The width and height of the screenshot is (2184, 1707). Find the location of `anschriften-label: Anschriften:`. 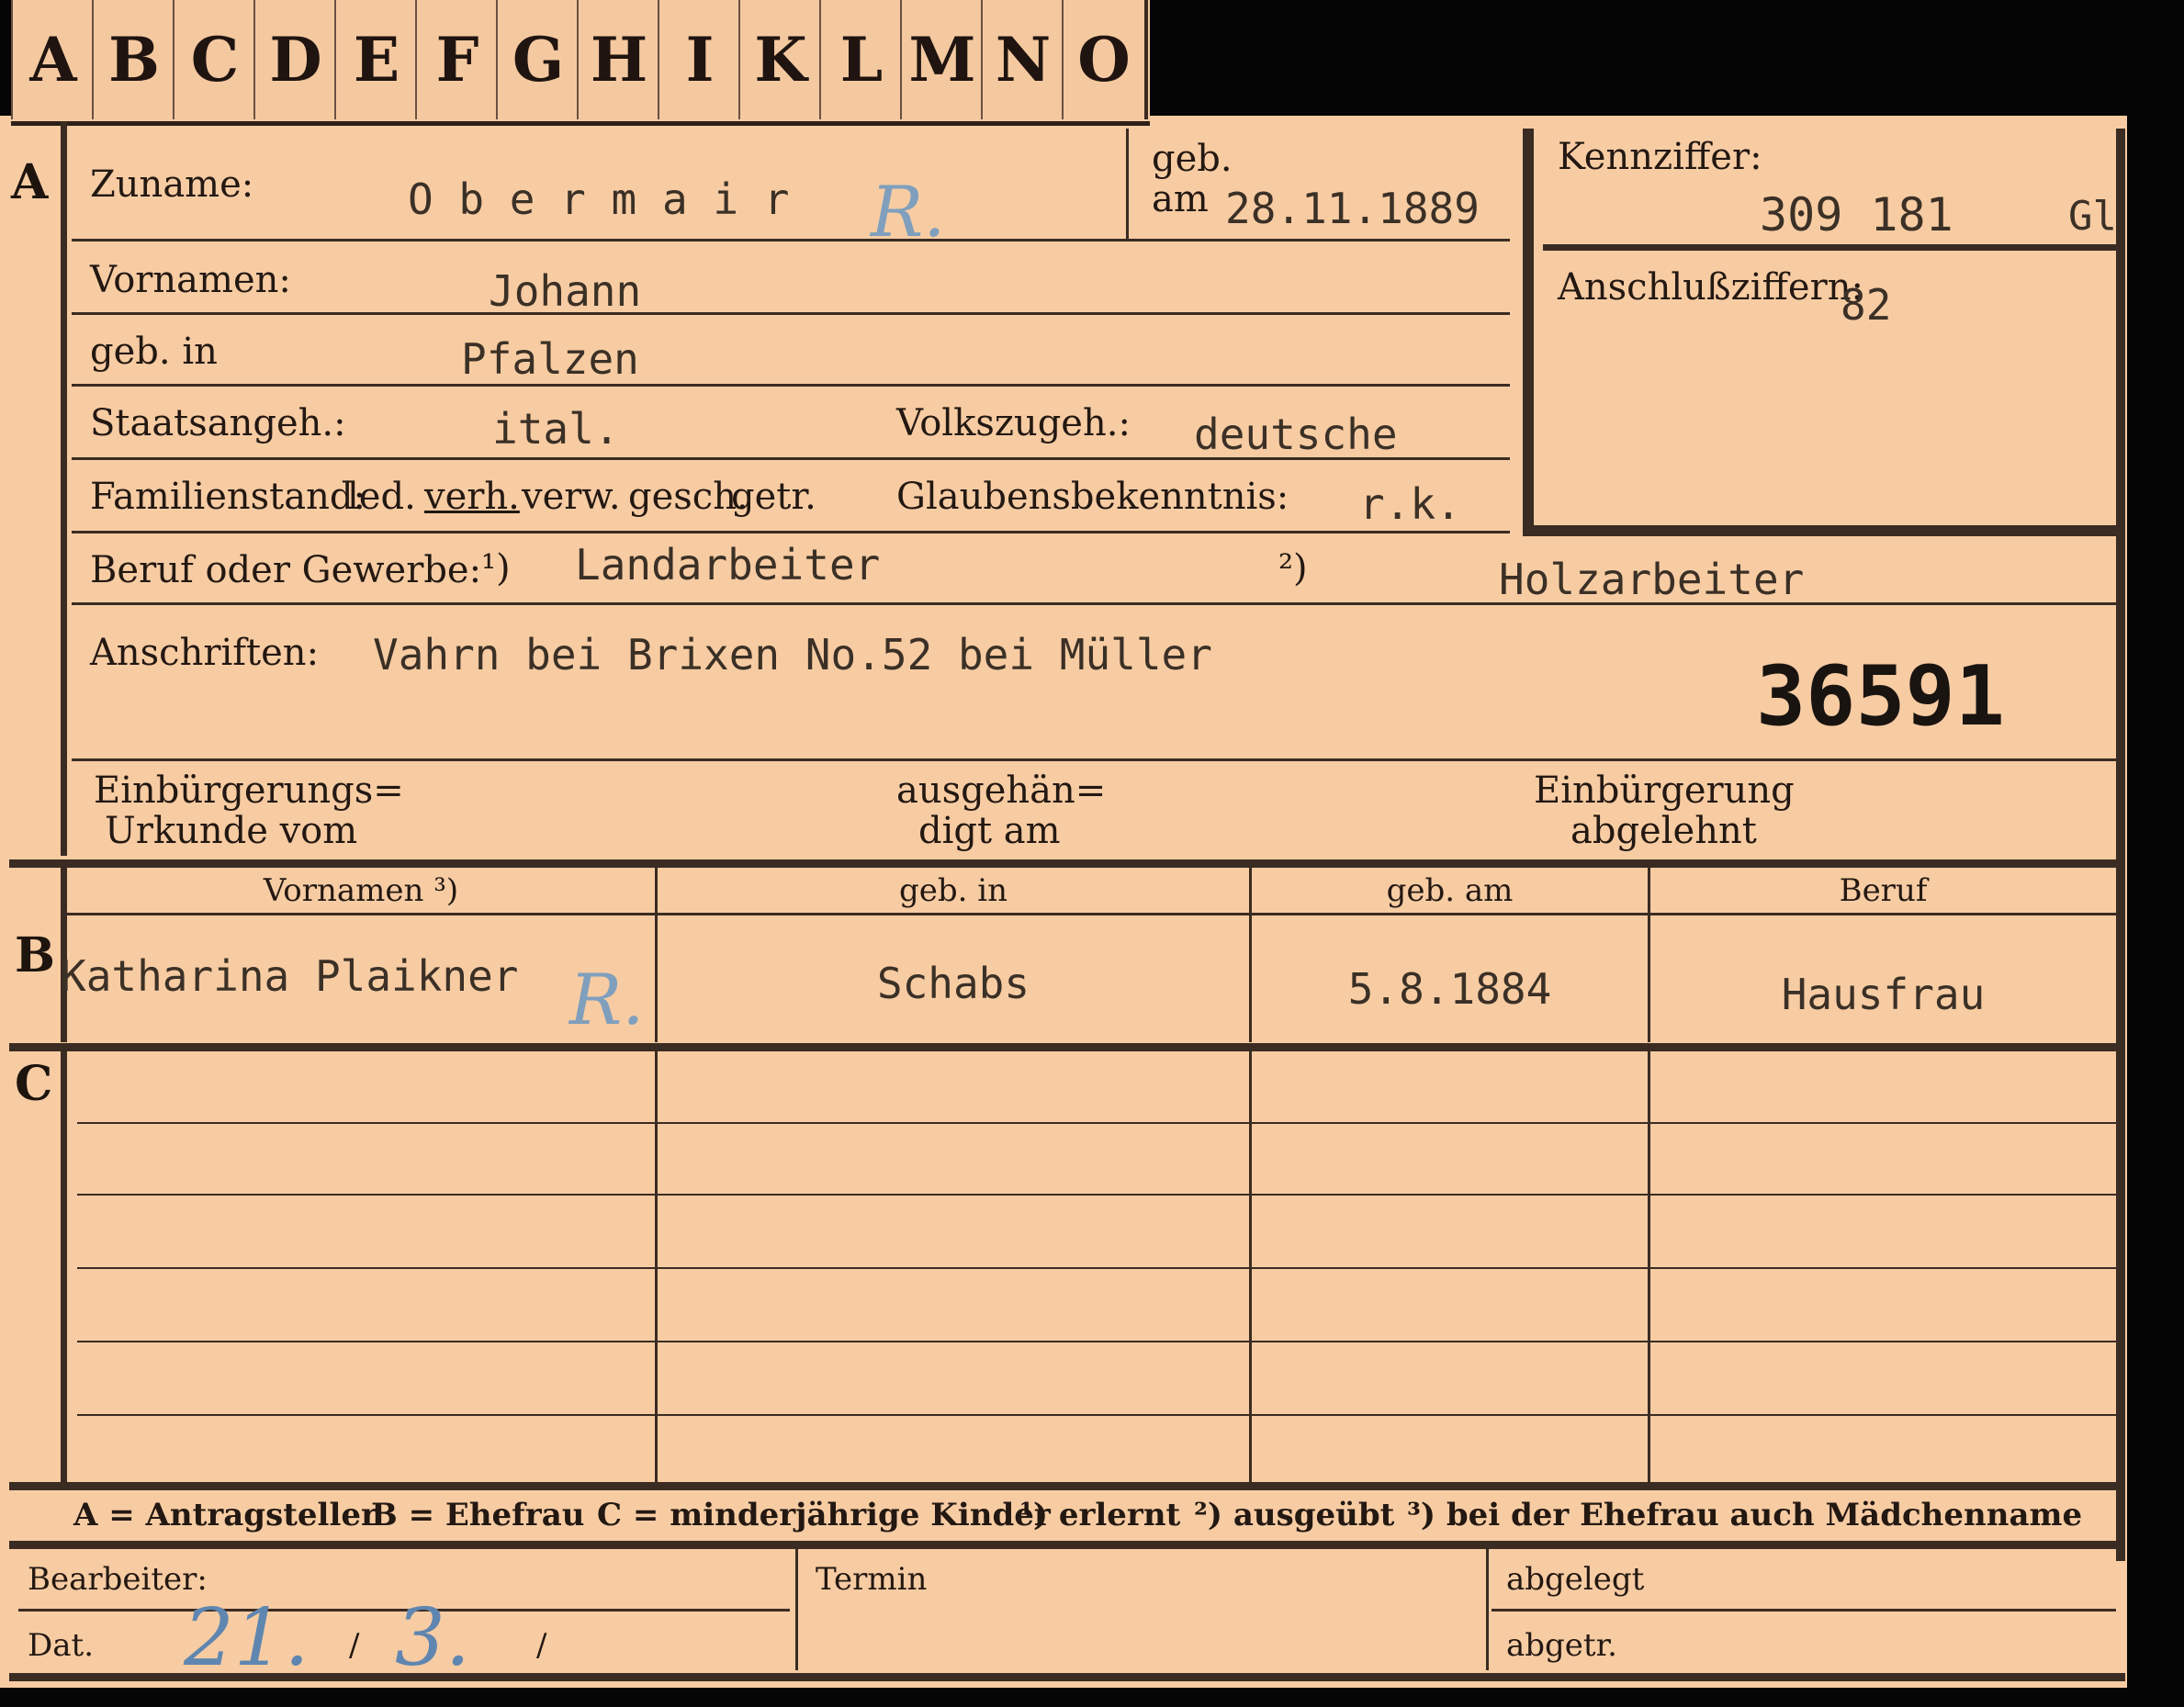

anschriften-label: Anschriften: is located at coordinates (205, 653).